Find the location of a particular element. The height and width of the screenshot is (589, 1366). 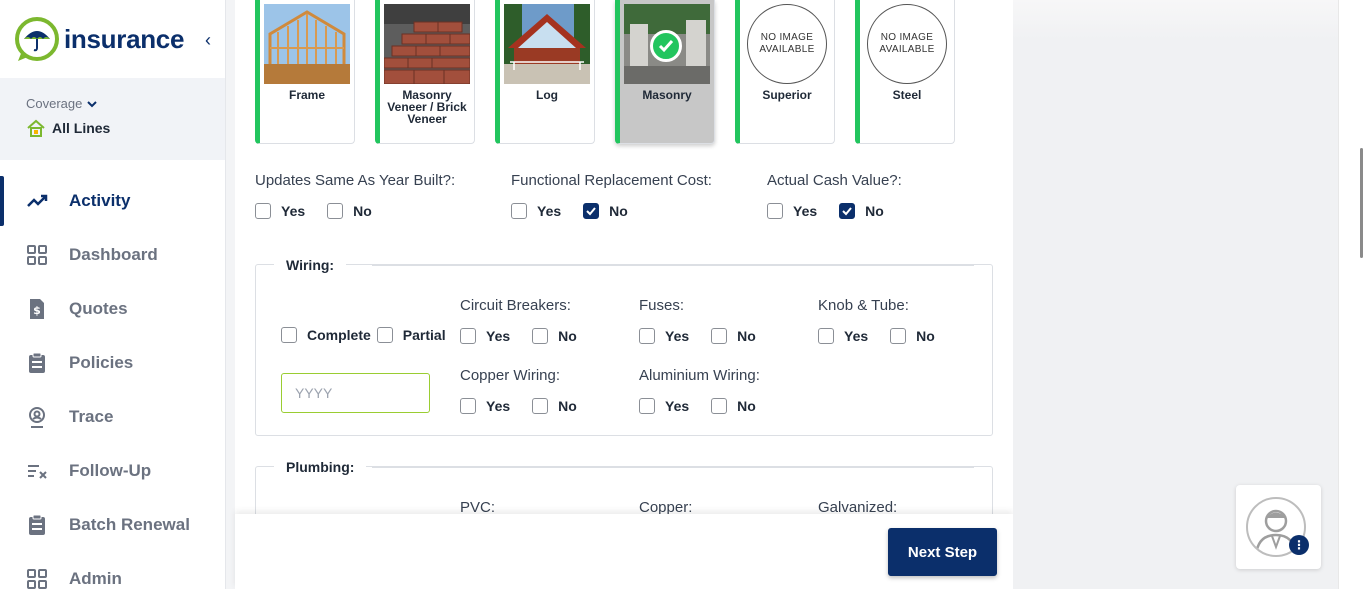

copper-wiring-no: No is located at coordinates (554, 406).